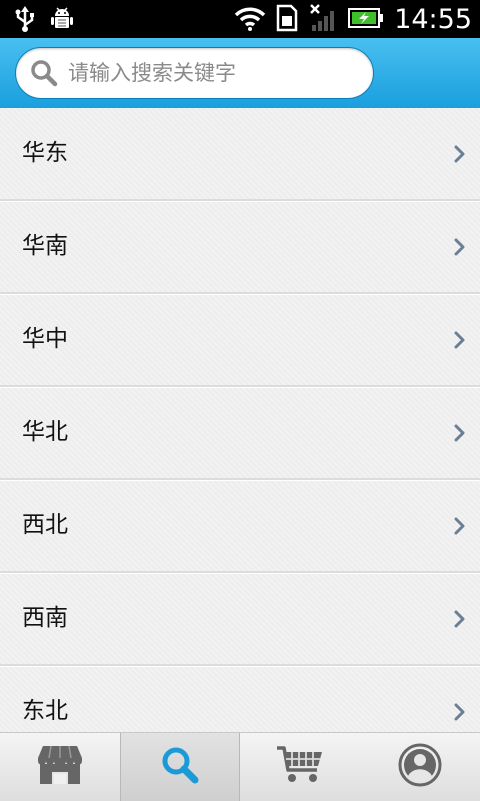 This screenshot has width=480, height=801. I want to click on list-item-label: 华中, so click(45, 339).